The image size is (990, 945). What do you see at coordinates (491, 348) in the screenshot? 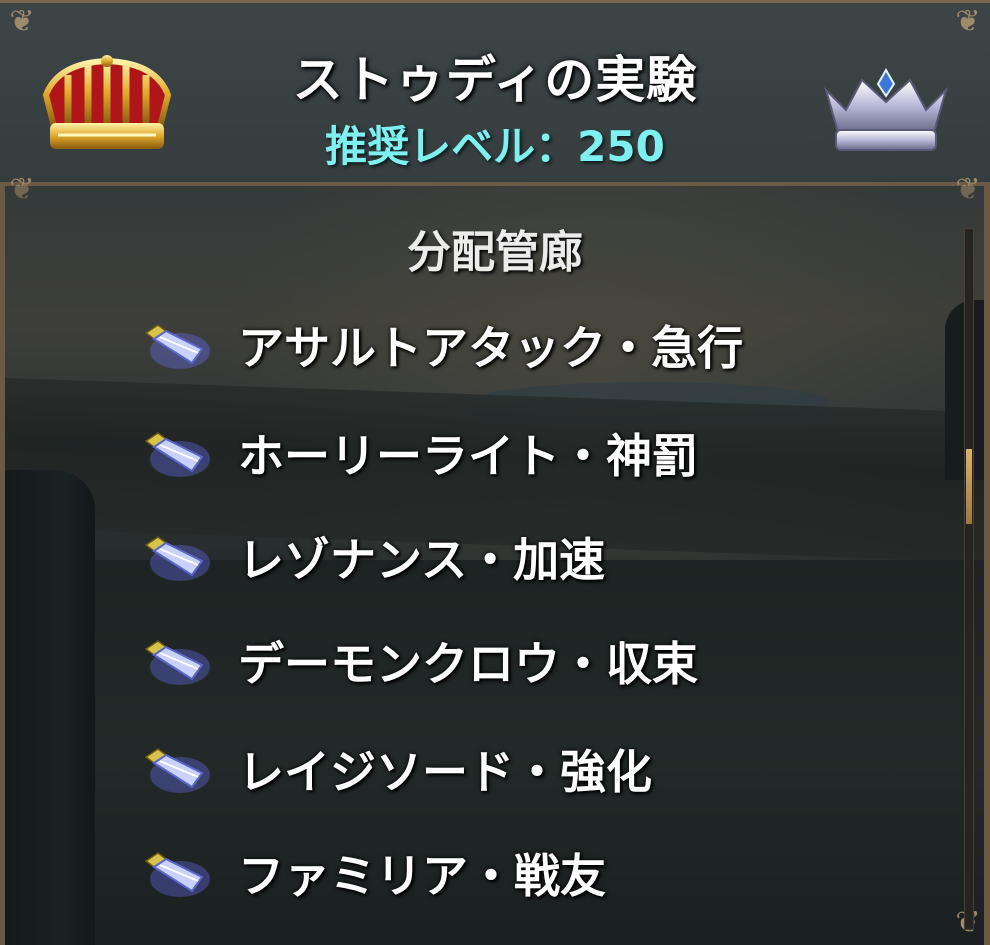
I see `item-label: アサルトアタック・急行` at bounding box center [491, 348].